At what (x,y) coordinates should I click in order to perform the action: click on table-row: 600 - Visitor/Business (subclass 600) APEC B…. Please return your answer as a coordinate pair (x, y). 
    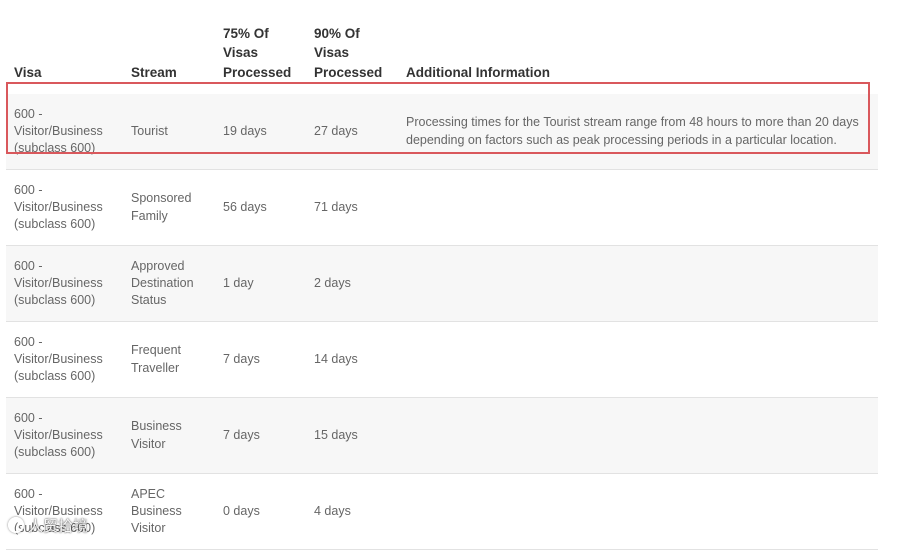
    Looking at the image, I should click on (442, 511).